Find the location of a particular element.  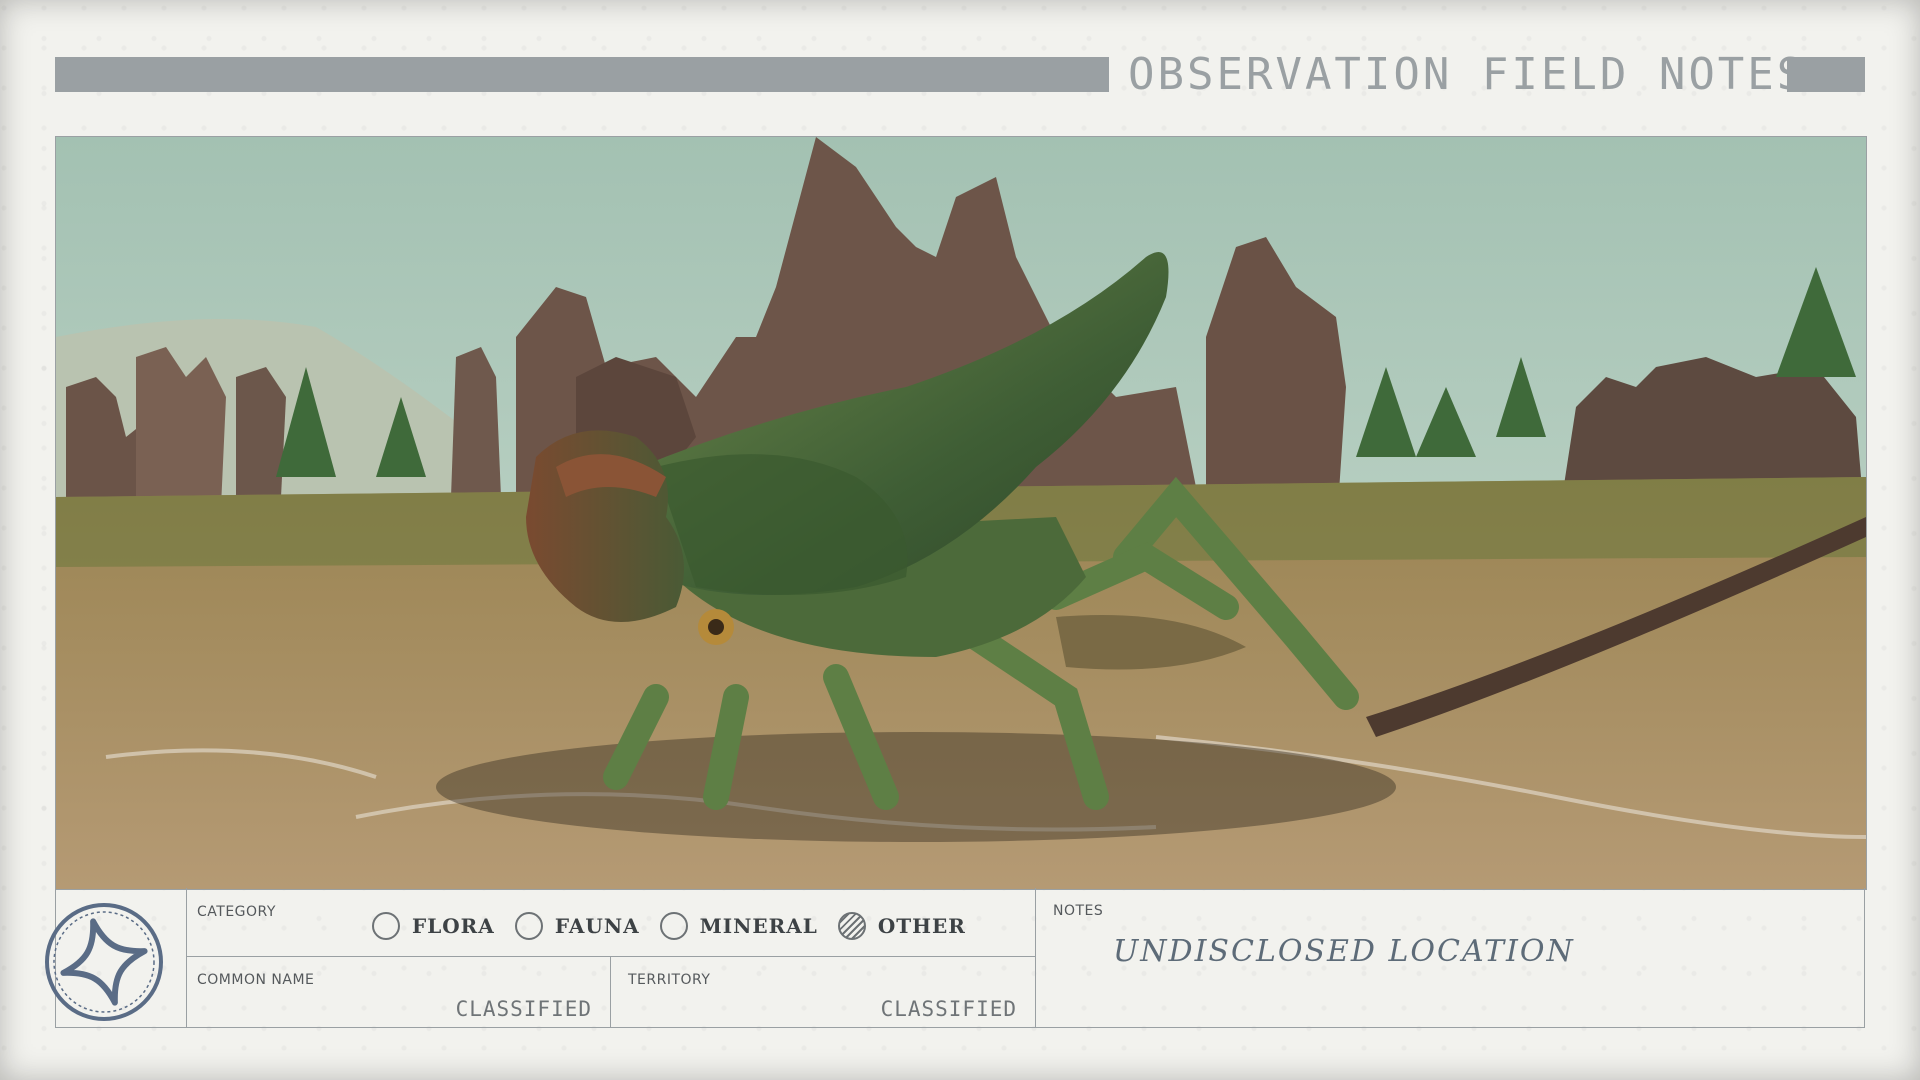

flora-radio is located at coordinates (386, 926).